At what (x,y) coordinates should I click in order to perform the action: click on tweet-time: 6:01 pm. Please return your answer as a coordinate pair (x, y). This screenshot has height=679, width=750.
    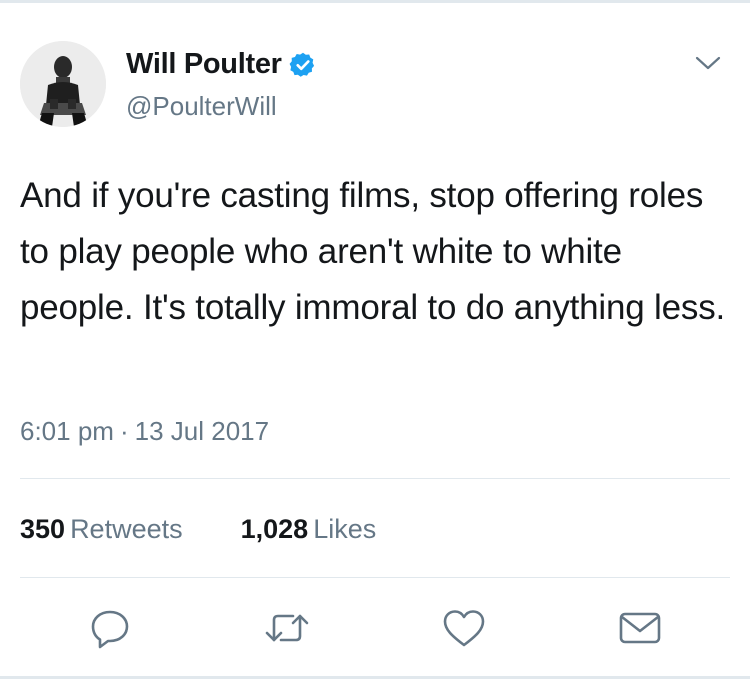
    Looking at the image, I should click on (67, 431).